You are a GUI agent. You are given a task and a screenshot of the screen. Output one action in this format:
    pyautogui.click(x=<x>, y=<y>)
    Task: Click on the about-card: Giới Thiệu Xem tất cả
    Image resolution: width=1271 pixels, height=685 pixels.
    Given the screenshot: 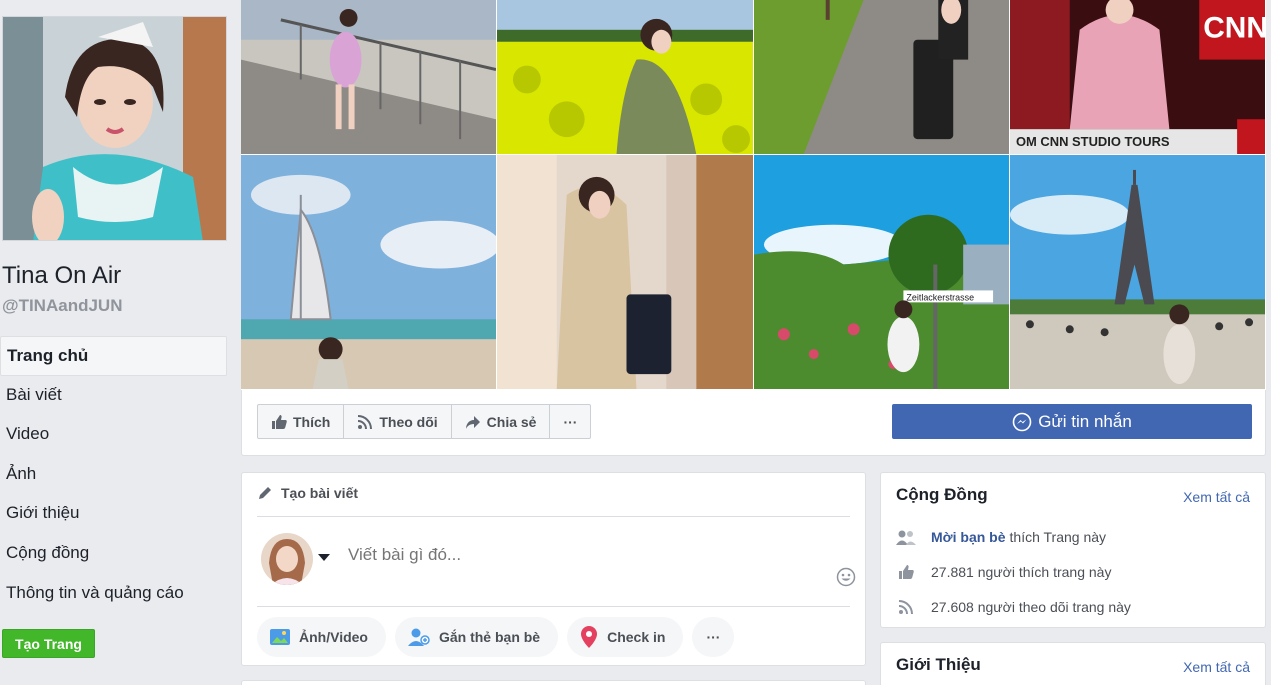 What is the action you would take?
    pyautogui.click(x=1073, y=663)
    